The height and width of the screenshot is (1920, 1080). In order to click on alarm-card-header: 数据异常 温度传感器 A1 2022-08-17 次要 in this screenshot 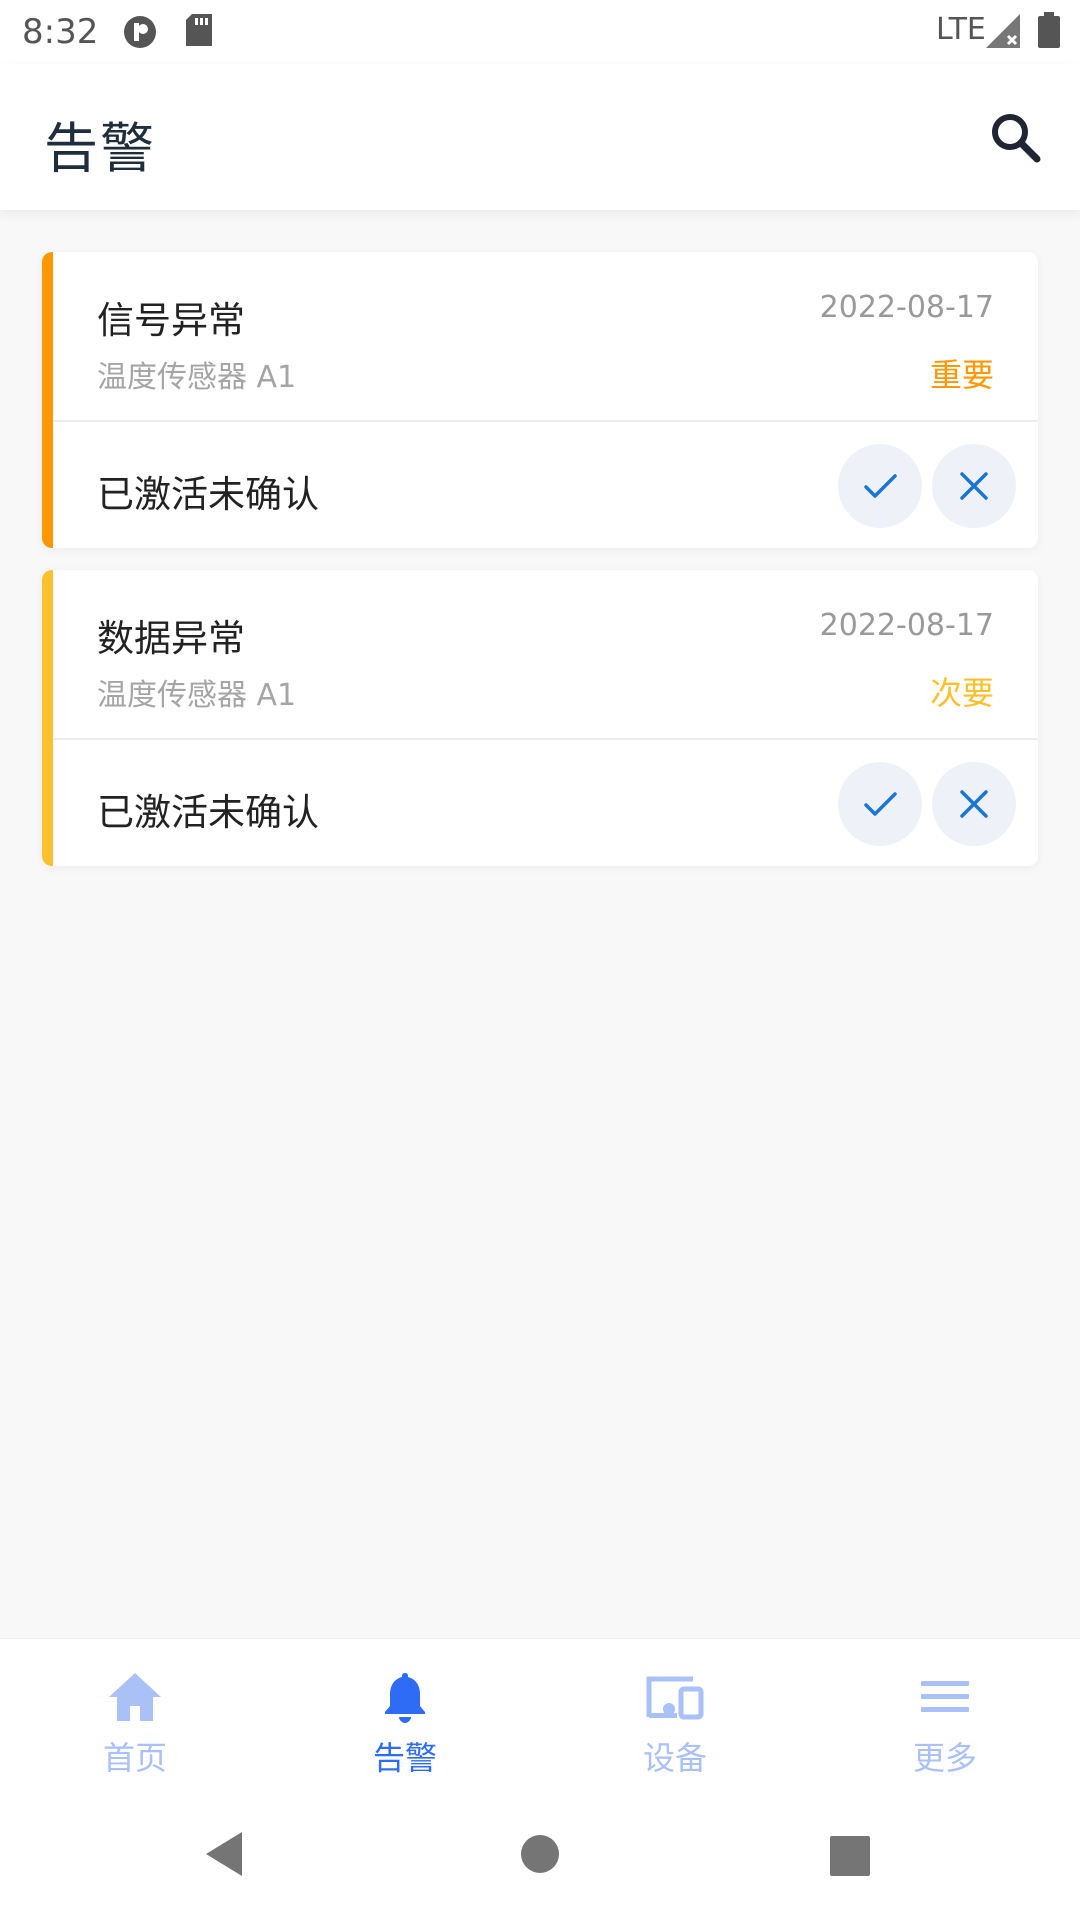, I will do `click(545, 654)`.